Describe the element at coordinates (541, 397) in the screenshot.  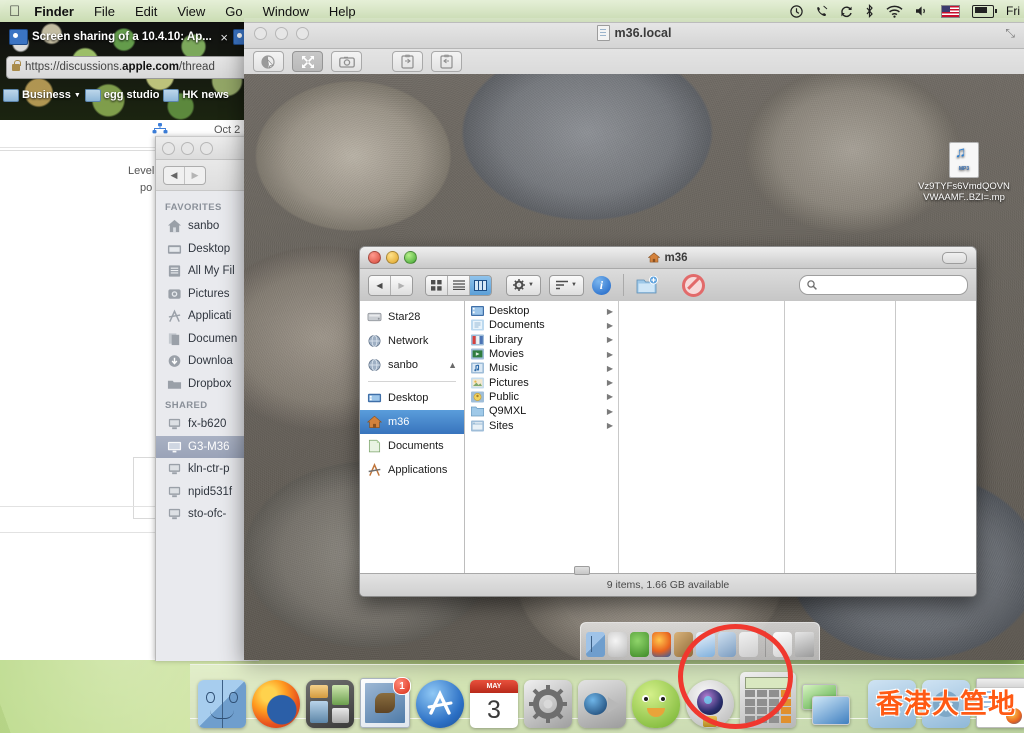
I see `file-row: Public ▶` at that location.